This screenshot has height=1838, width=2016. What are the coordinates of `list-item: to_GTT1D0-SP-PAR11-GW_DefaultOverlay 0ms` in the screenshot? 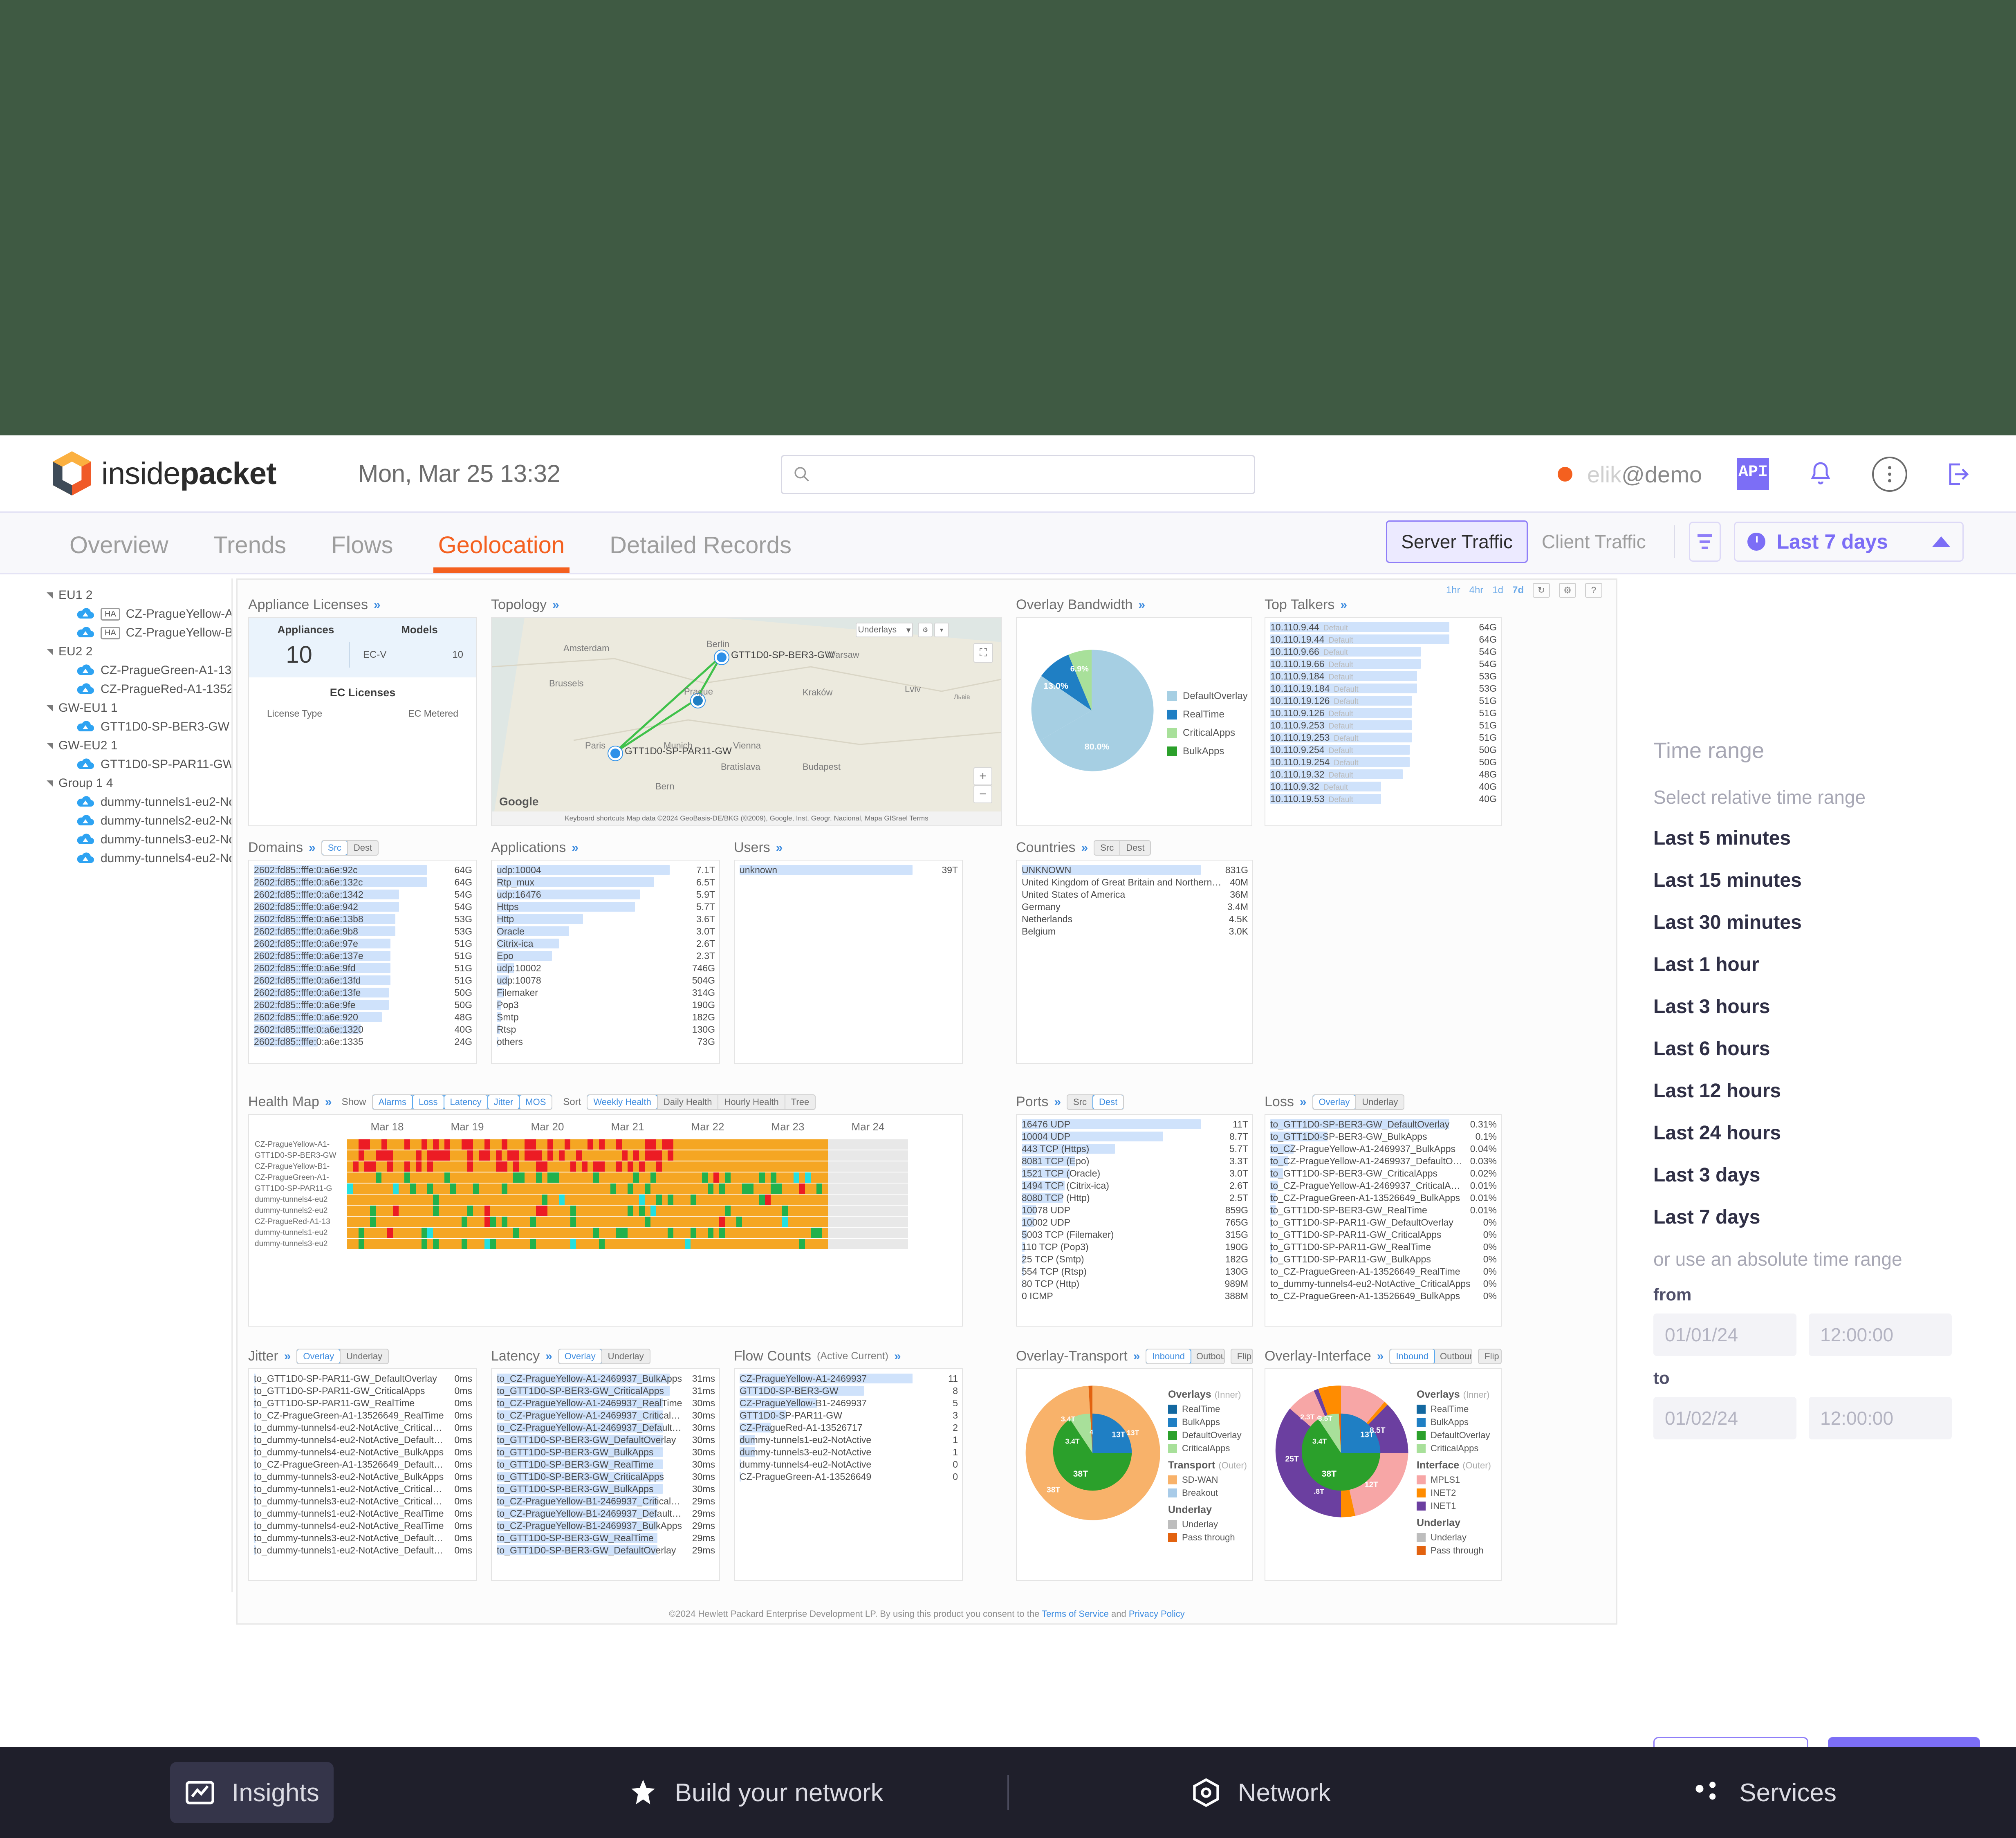 It's located at (362, 1378).